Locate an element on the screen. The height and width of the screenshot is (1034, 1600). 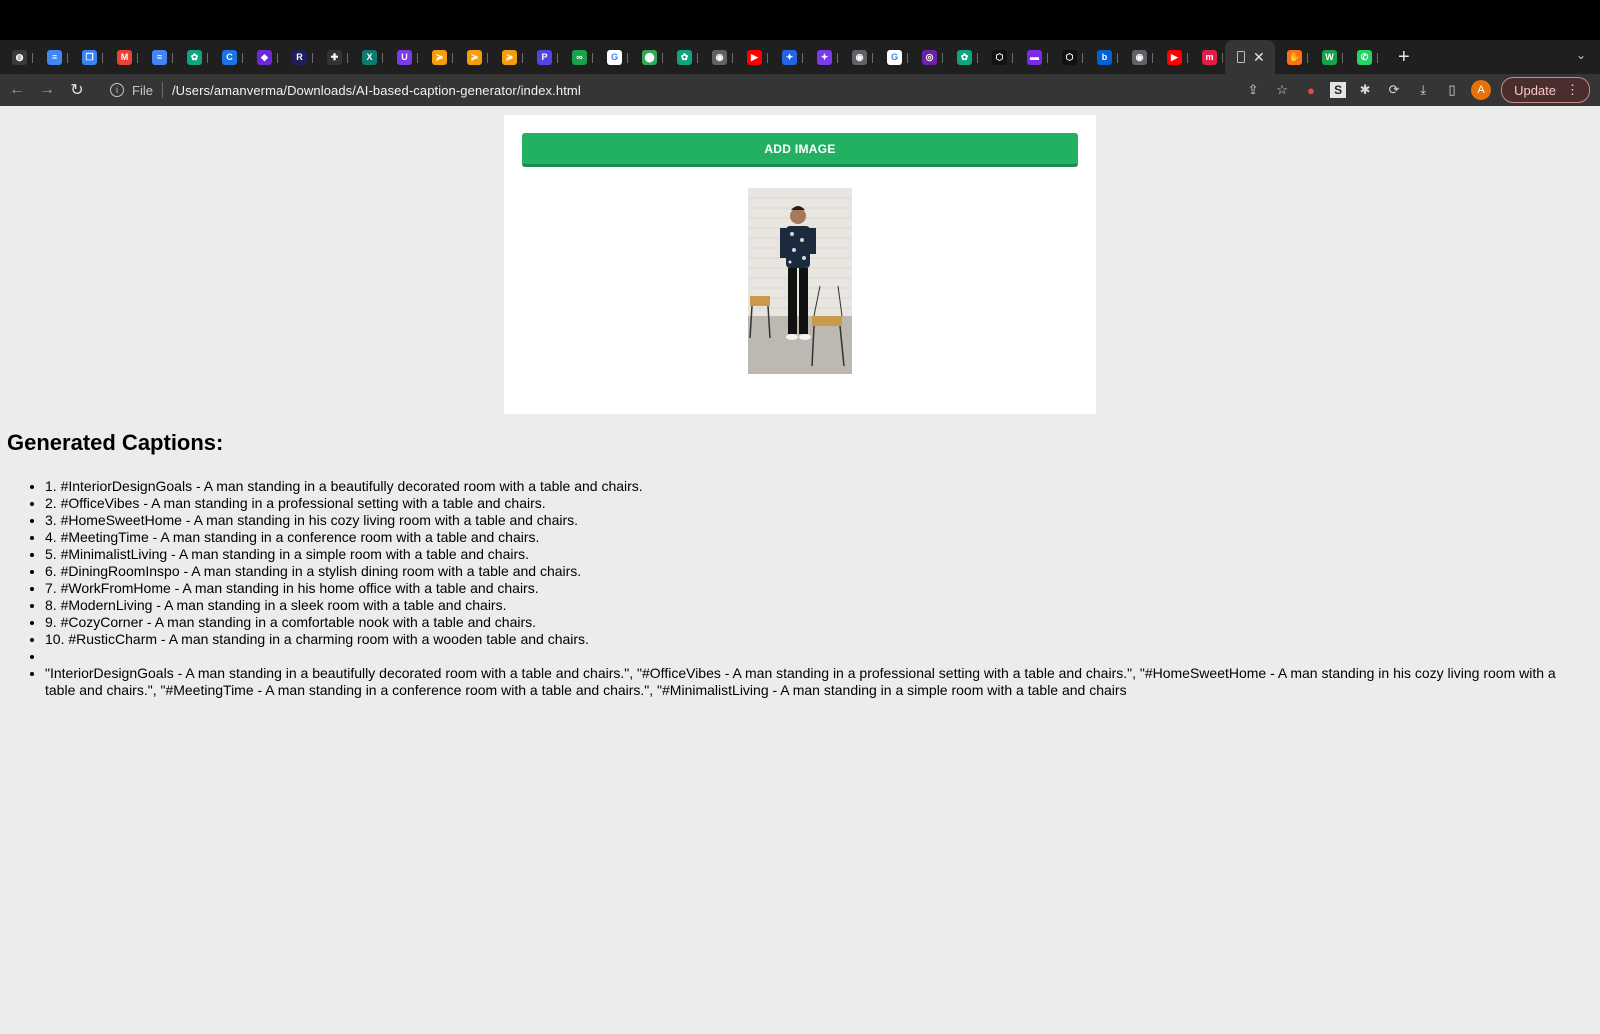
browser-tab: b is located at coordinates (1102, 57).